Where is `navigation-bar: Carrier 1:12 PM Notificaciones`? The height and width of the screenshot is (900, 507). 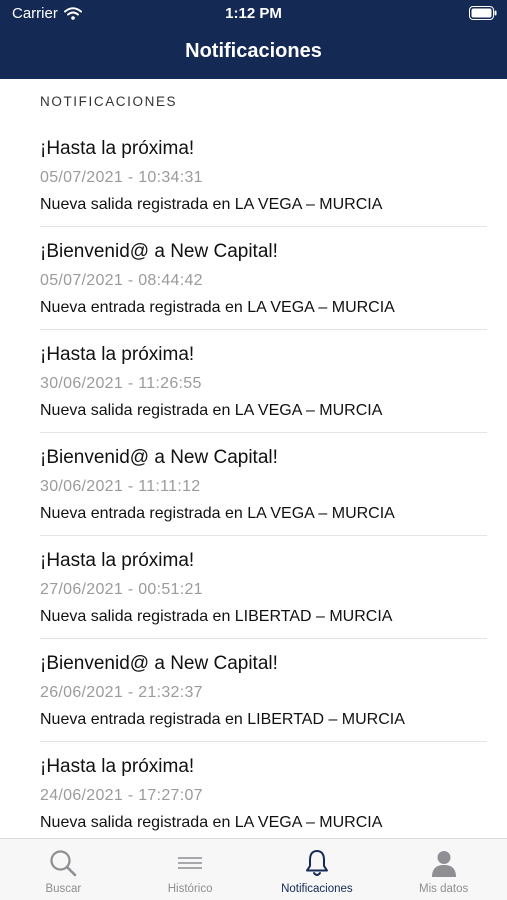
navigation-bar: Carrier 1:12 PM Notificaciones is located at coordinates (253, 39).